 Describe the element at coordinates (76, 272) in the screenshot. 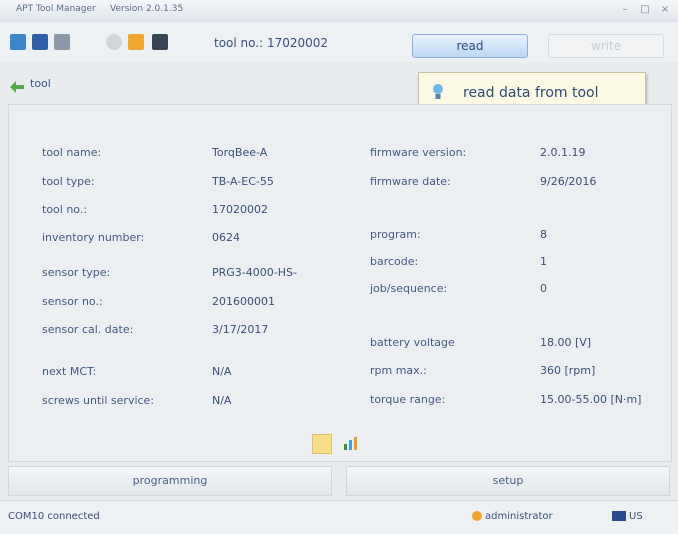

I see `sensor-type-label: sensor type:` at that location.